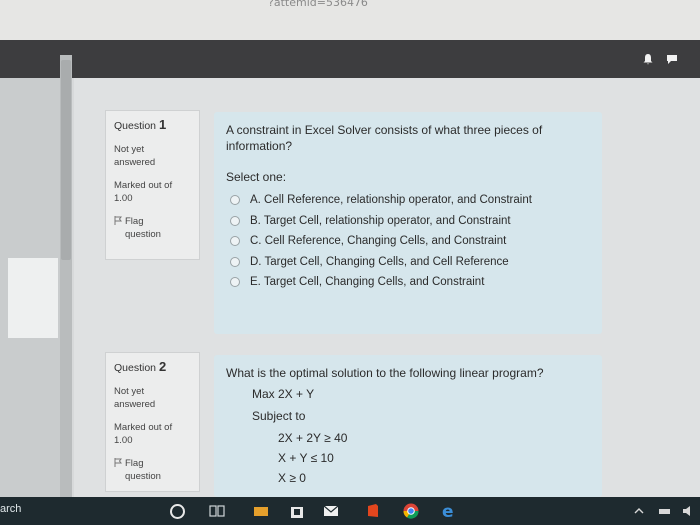 Image resolution: width=700 pixels, height=525 pixels. I want to click on taskbar-search: arch, so click(10, 509).